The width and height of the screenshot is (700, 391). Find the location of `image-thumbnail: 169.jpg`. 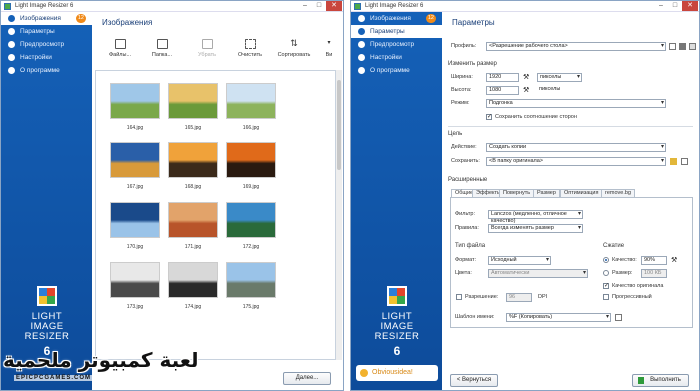

image-thumbnail: 169.jpg is located at coordinates (251, 166).